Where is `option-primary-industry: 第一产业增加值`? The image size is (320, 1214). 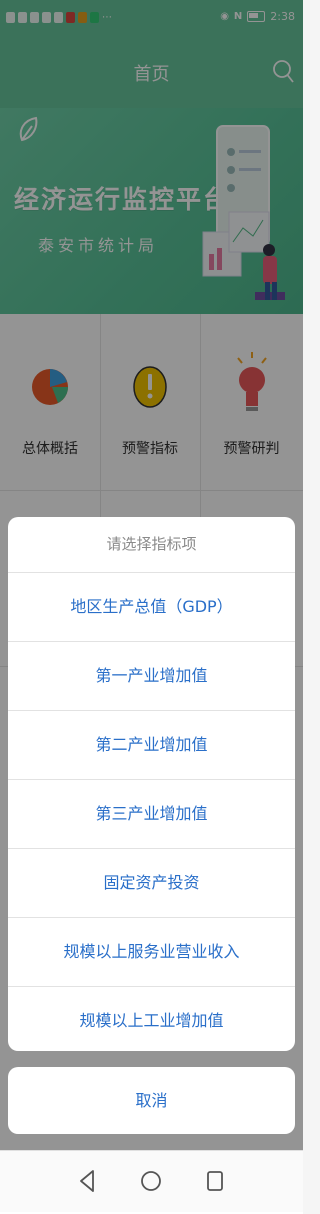 option-primary-industry: 第一产业增加值 is located at coordinates (151, 676).